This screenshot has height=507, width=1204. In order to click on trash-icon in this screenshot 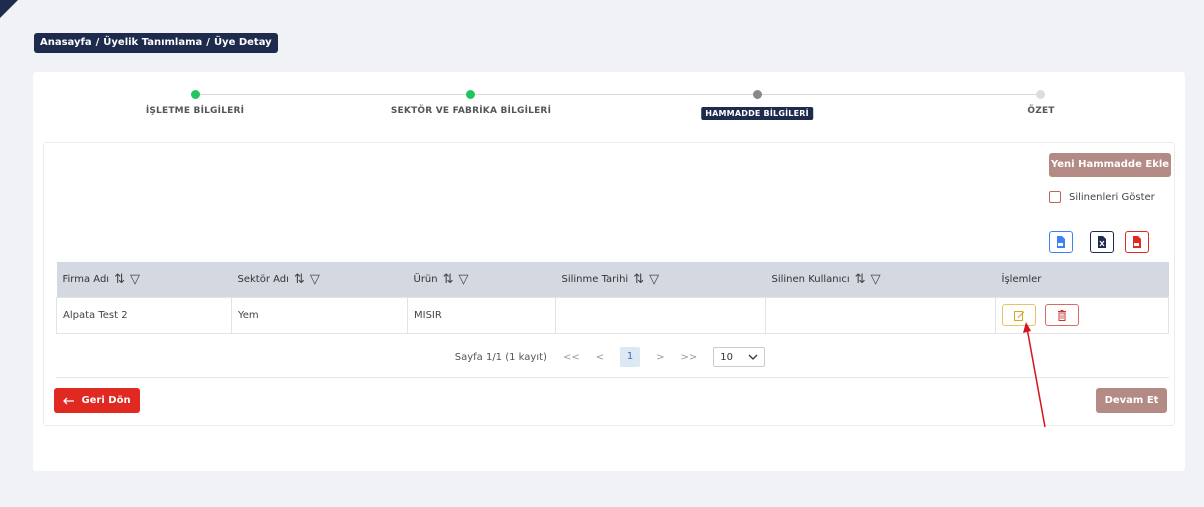, I will do `click(1062, 315)`.